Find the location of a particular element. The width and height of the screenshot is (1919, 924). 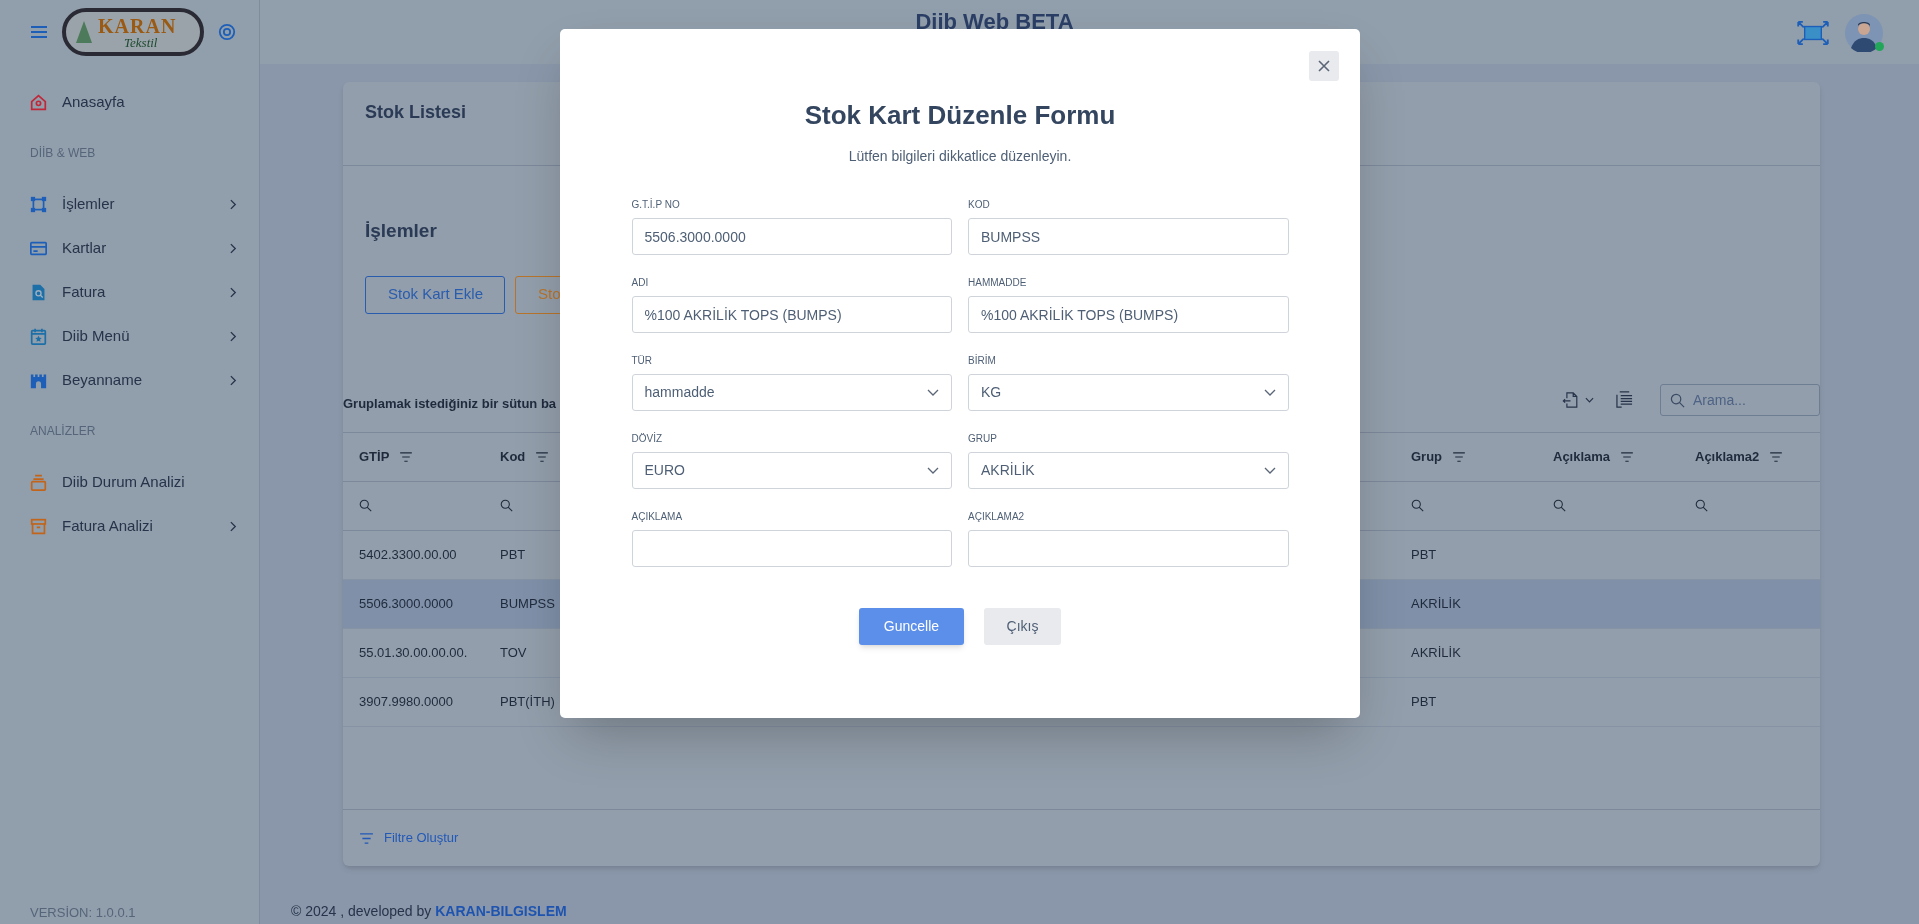

section-title: İşlemler is located at coordinates (401, 230).